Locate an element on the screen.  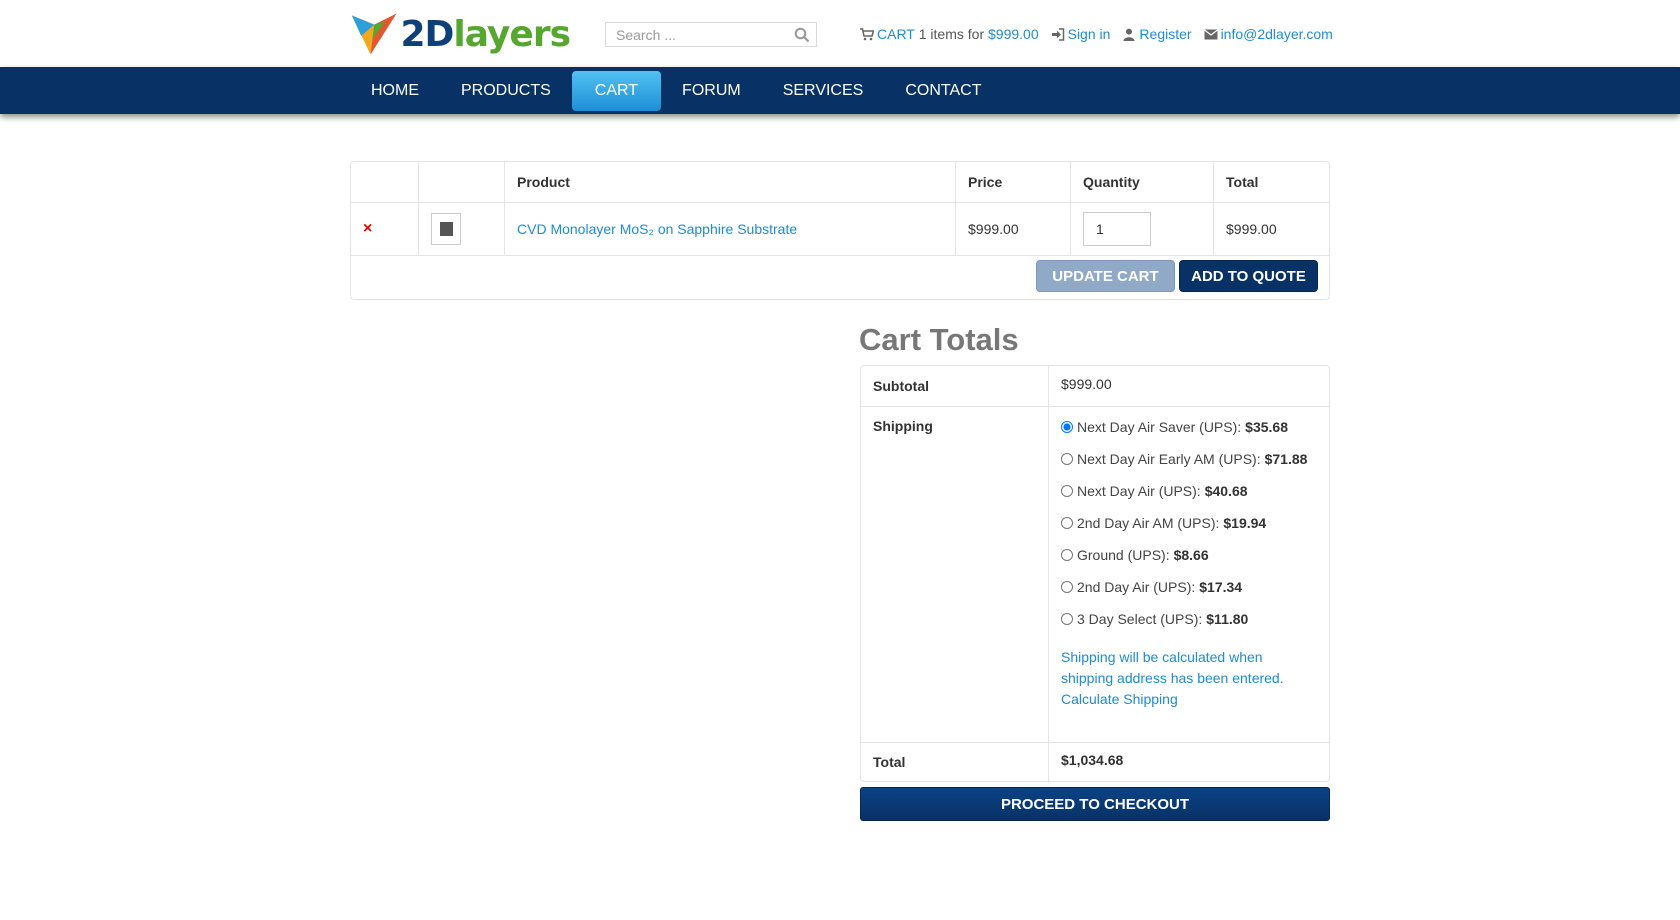
search-icon is located at coordinates (802, 35).